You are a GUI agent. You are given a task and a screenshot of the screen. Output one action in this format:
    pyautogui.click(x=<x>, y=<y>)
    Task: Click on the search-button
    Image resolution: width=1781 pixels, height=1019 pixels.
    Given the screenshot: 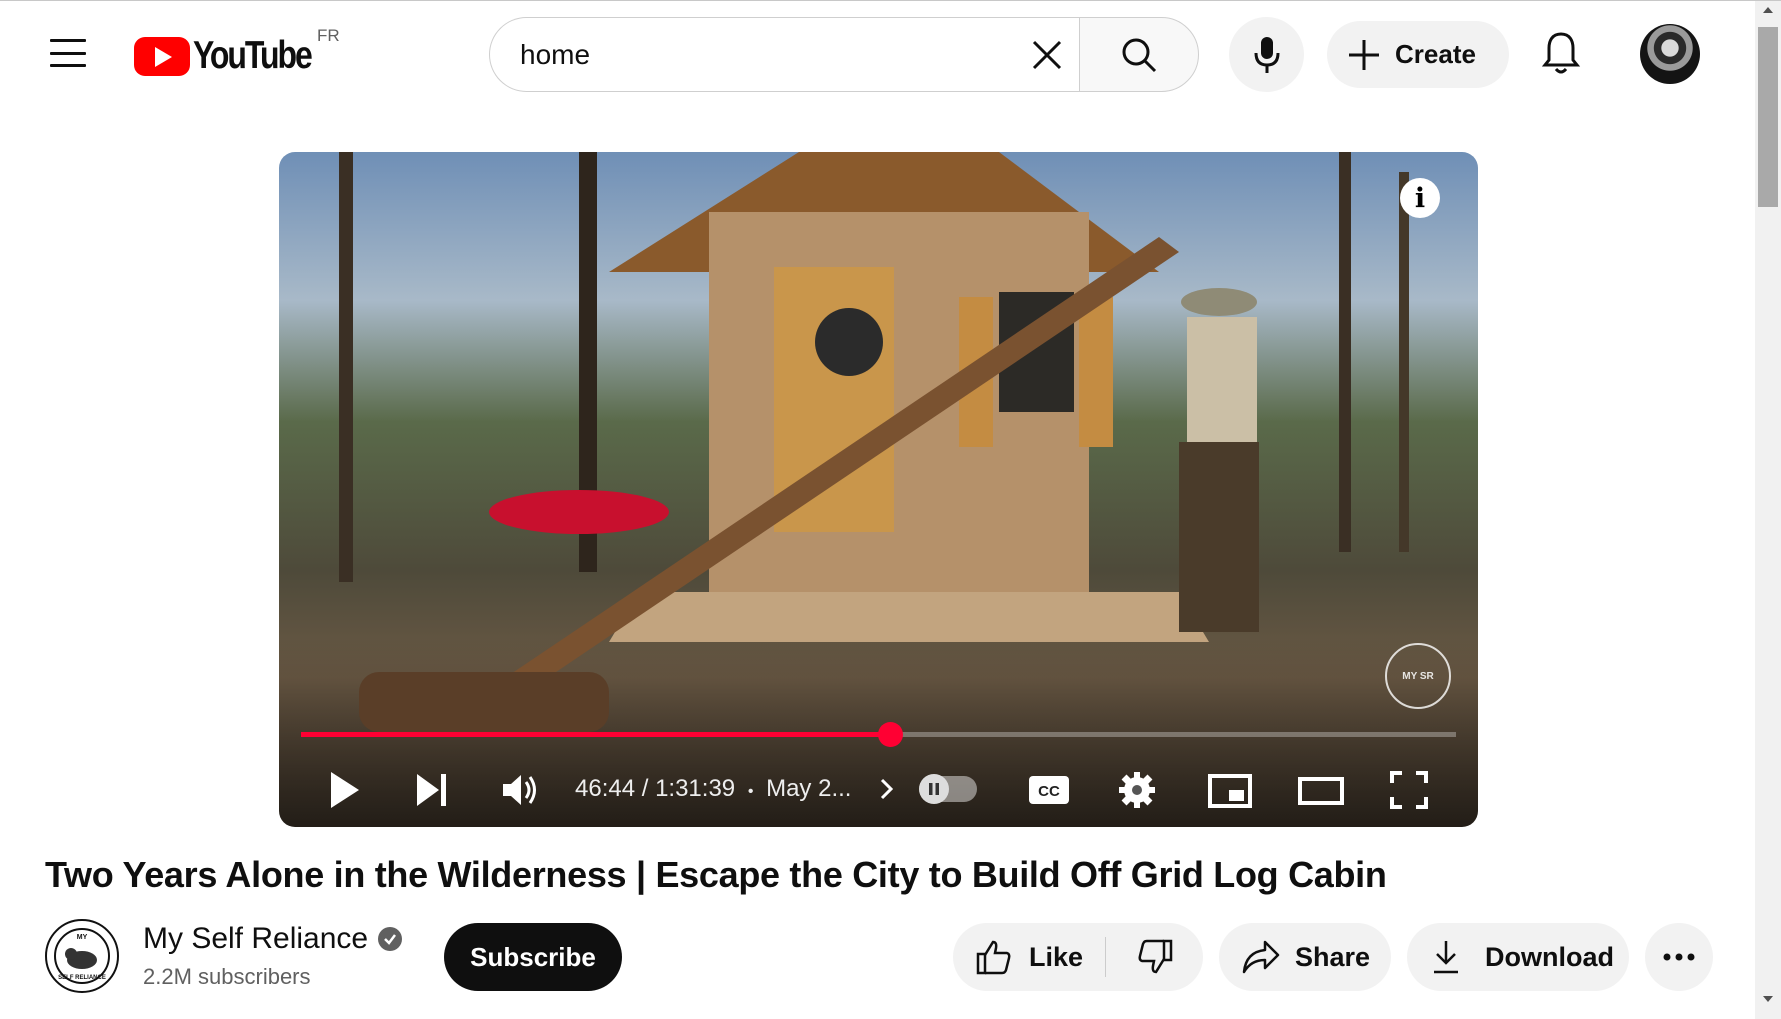 What is the action you would take?
    pyautogui.click(x=1139, y=54)
    